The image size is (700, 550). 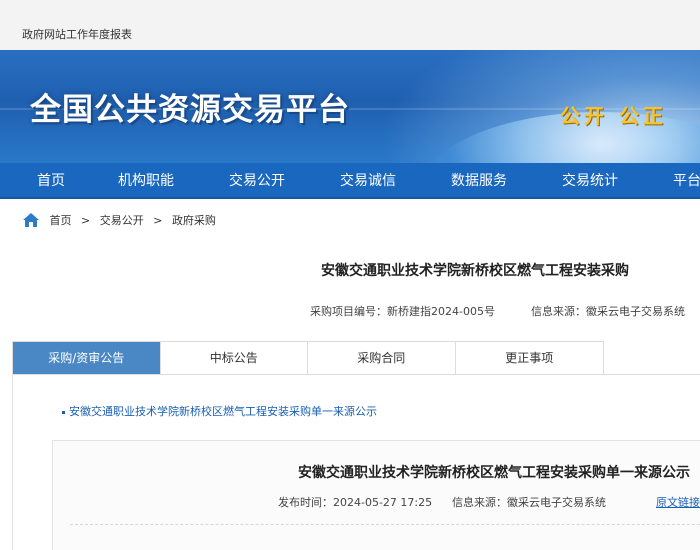 I want to click on nav-item-platform: 平台, so click(x=686, y=181).